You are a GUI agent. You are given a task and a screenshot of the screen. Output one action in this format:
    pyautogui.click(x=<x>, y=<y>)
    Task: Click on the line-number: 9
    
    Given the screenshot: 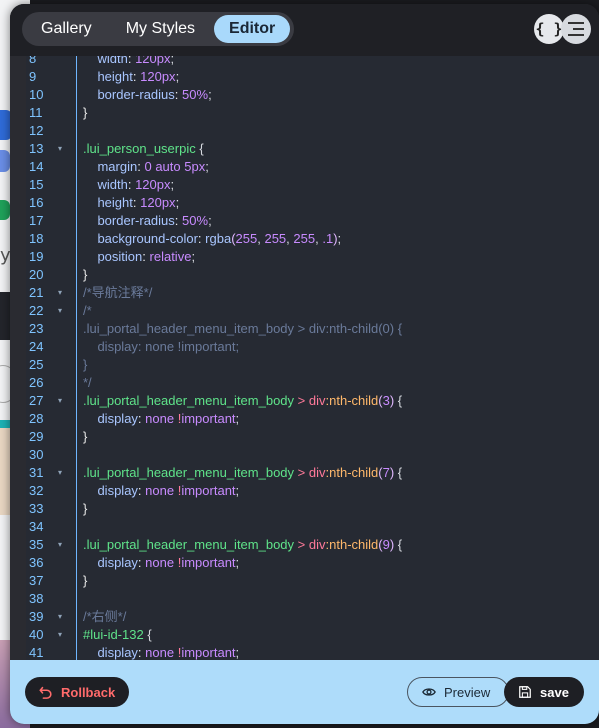 What is the action you would take?
    pyautogui.click(x=33, y=76)
    